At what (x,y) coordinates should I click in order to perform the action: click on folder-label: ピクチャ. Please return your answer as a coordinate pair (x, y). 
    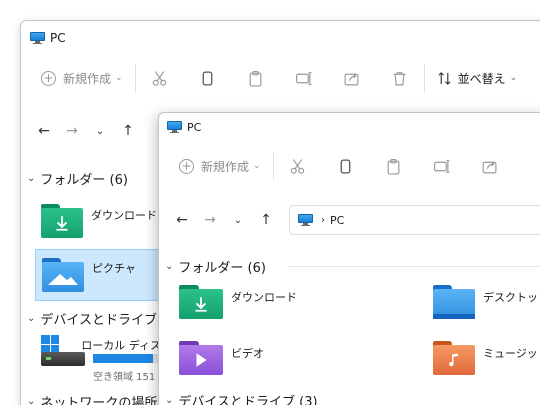
    Looking at the image, I should click on (114, 268).